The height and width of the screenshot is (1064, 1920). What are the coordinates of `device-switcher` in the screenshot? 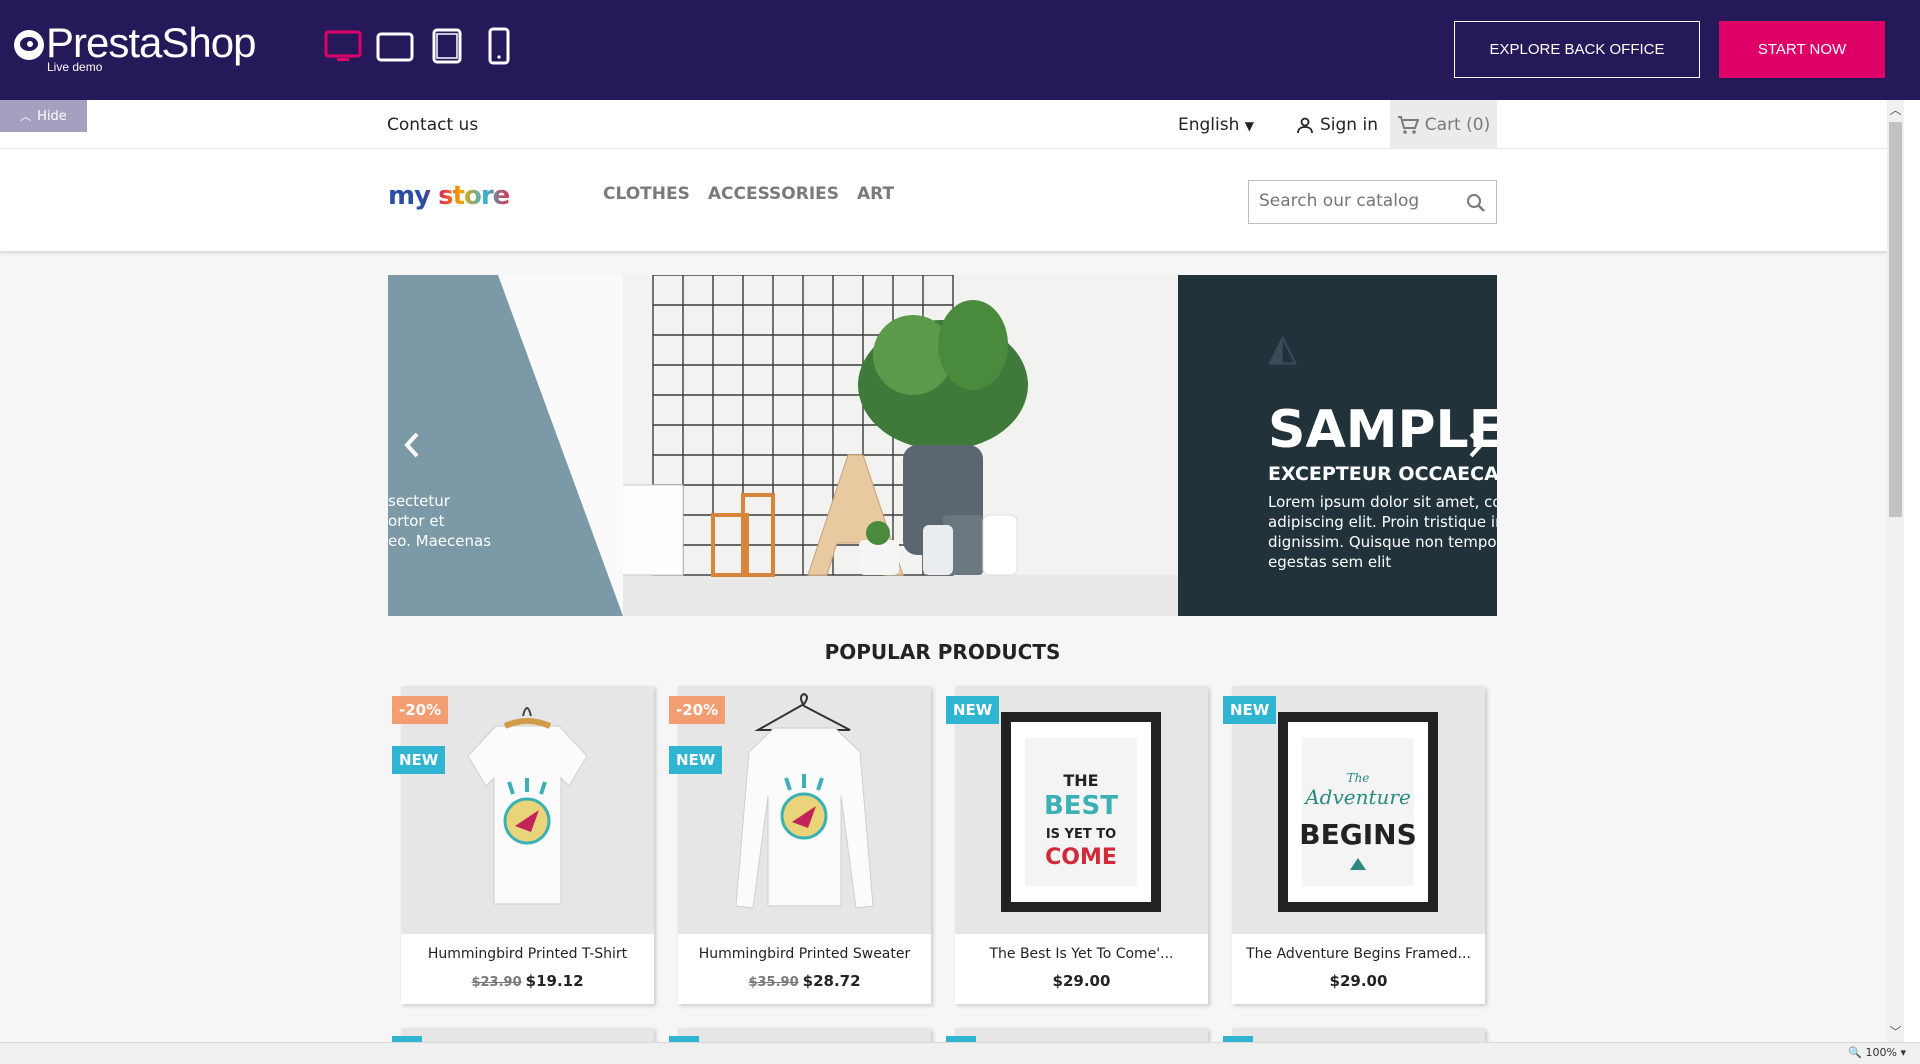 It's located at (421, 46).